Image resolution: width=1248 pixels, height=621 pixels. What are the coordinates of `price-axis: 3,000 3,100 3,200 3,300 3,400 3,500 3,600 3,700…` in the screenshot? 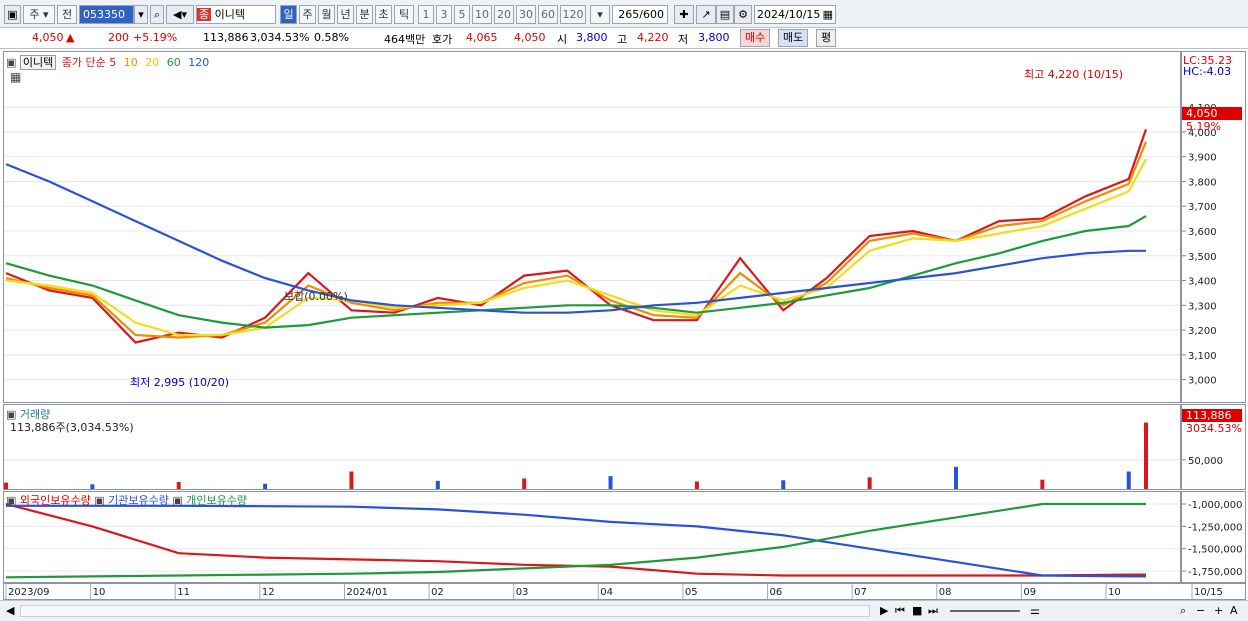 It's located at (1213, 227).